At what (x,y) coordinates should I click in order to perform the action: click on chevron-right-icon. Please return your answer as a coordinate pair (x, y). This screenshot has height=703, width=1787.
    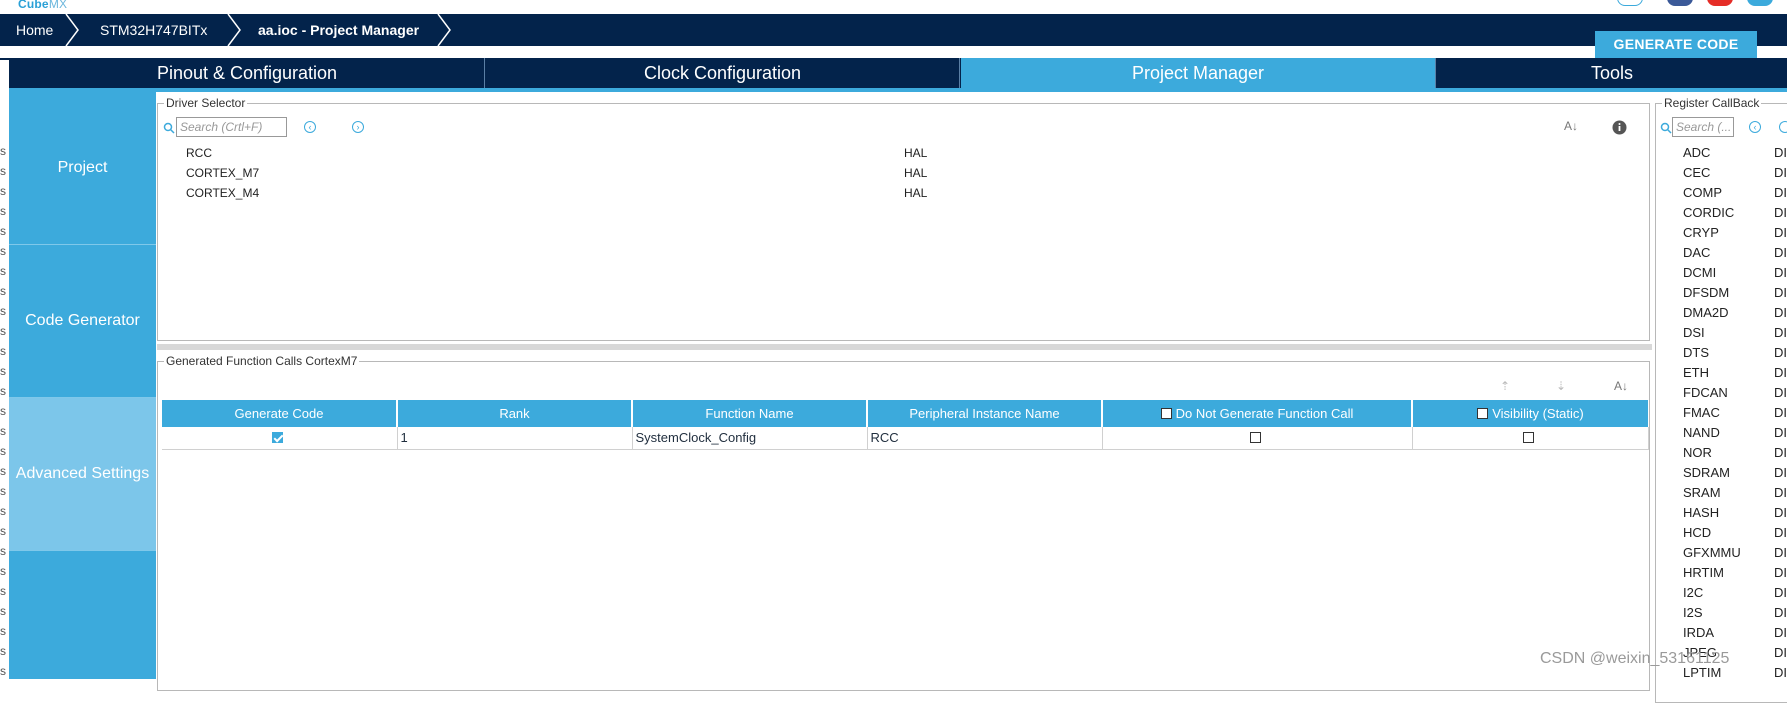
    Looking at the image, I should click on (444, 30).